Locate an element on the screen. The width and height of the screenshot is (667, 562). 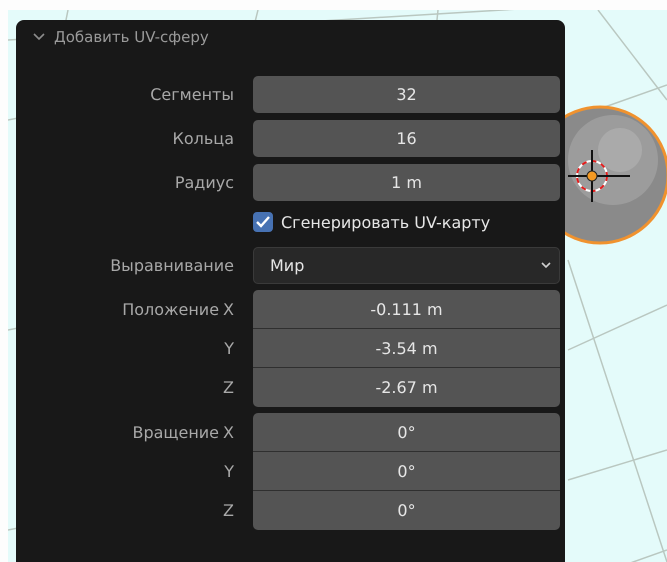
dropdown: Мир is located at coordinates (406, 265).